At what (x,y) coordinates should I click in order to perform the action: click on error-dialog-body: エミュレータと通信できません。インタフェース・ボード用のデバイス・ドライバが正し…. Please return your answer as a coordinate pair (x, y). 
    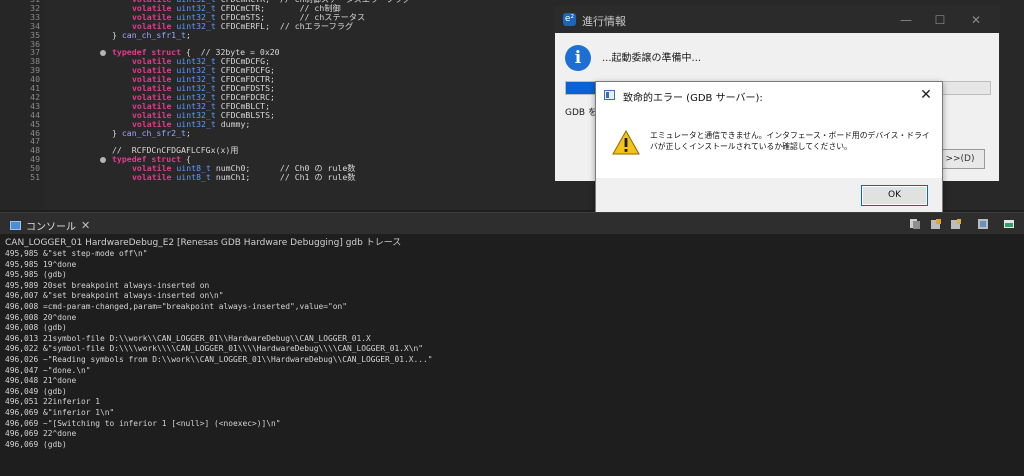
    Looking at the image, I should click on (769, 143).